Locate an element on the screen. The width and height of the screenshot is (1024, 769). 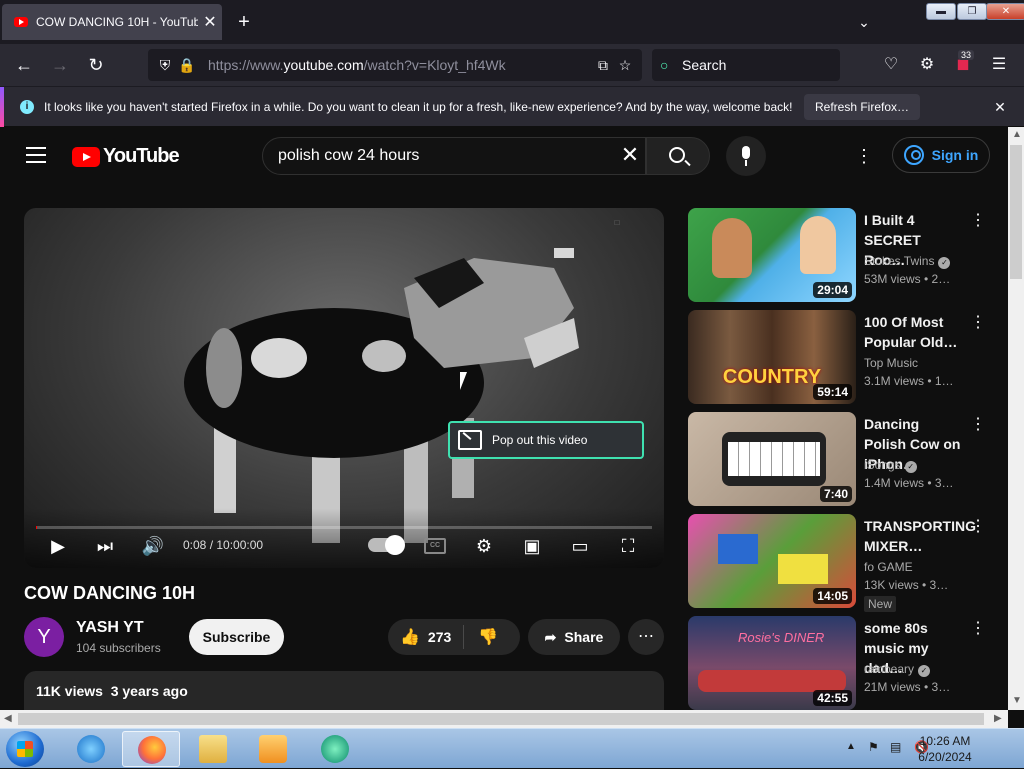
volume-icon: 🔊 is located at coordinates (153, 546).